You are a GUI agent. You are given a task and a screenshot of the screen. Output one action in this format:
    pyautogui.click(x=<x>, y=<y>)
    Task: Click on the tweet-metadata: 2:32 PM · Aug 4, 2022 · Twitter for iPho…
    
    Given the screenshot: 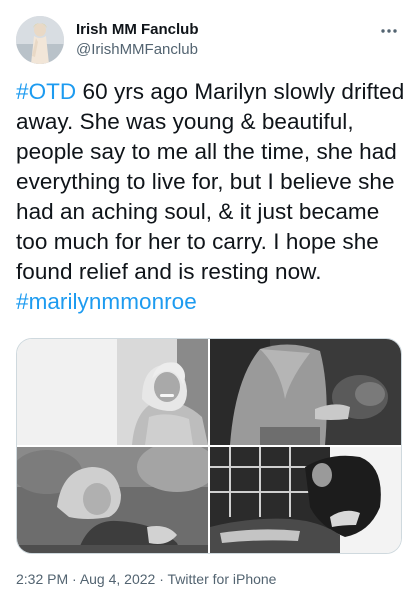 What is the action you would take?
    pyautogui.click(x=146, y=579)
    